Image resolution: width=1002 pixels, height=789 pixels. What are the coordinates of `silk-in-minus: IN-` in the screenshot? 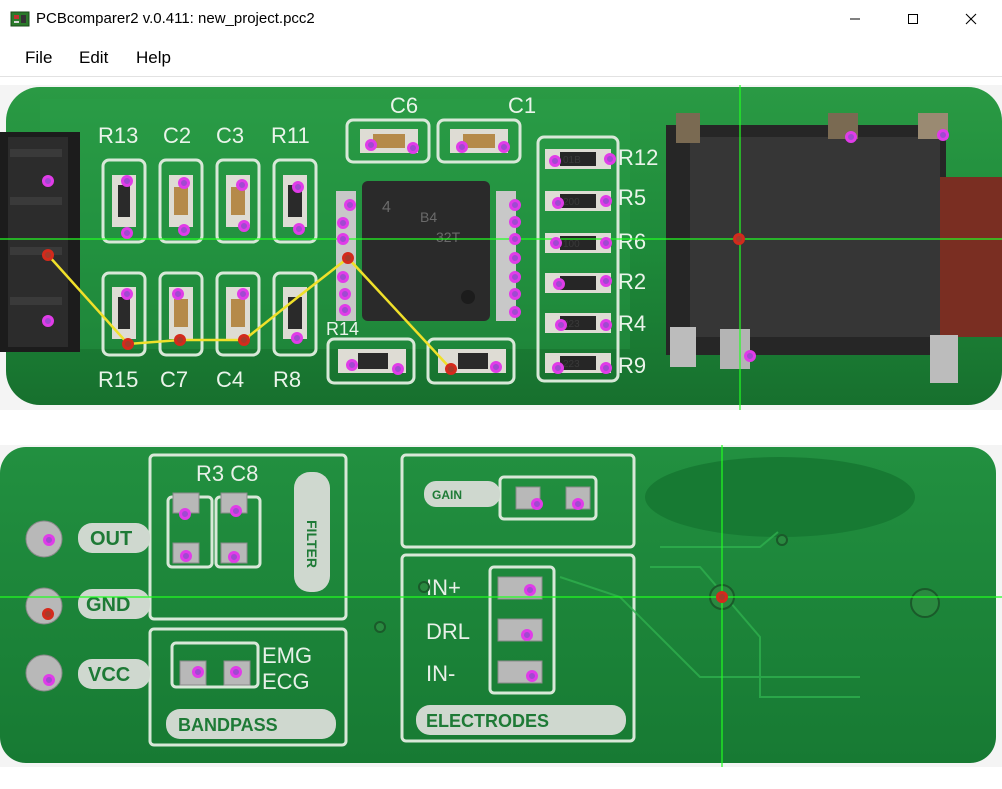 It's located at (440, 673).